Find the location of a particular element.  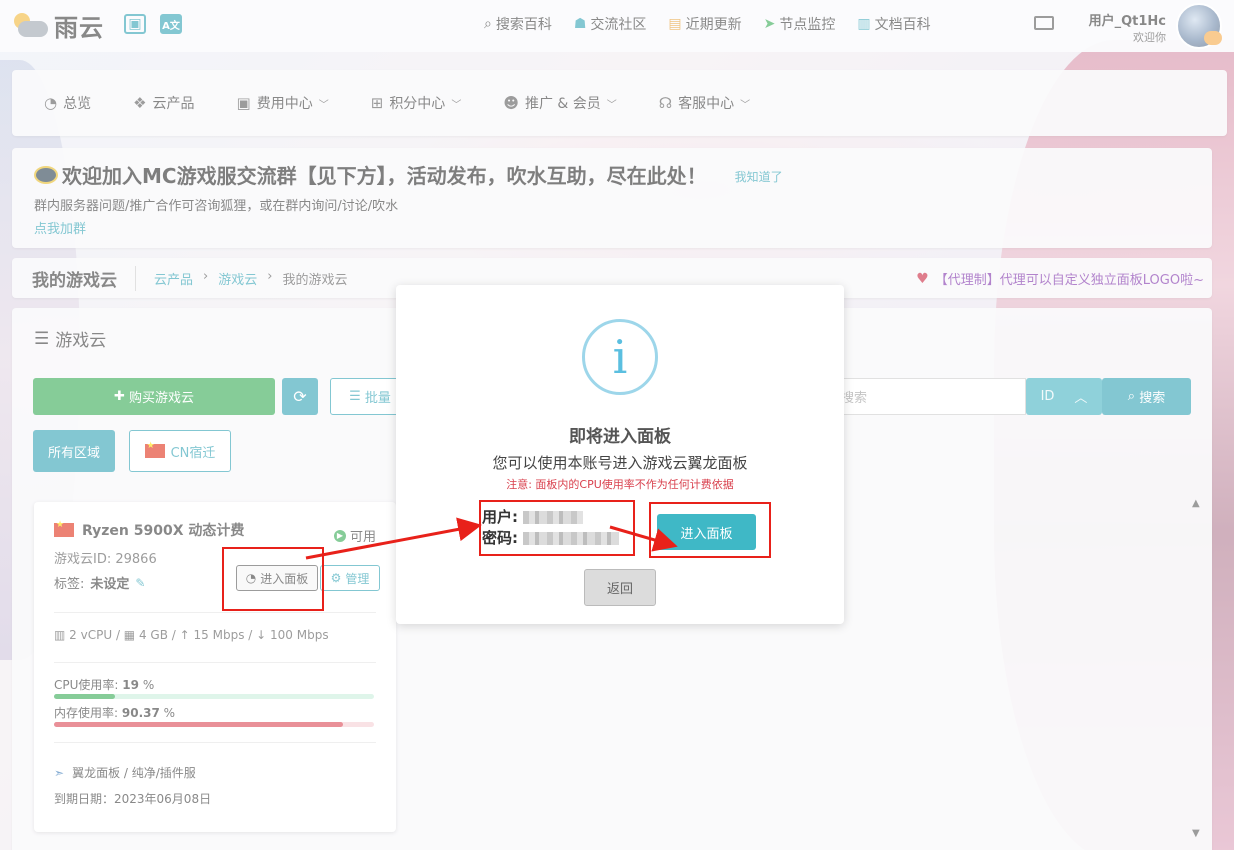

annotation-arrow-to-confirm is located at coordinates (643, 538).